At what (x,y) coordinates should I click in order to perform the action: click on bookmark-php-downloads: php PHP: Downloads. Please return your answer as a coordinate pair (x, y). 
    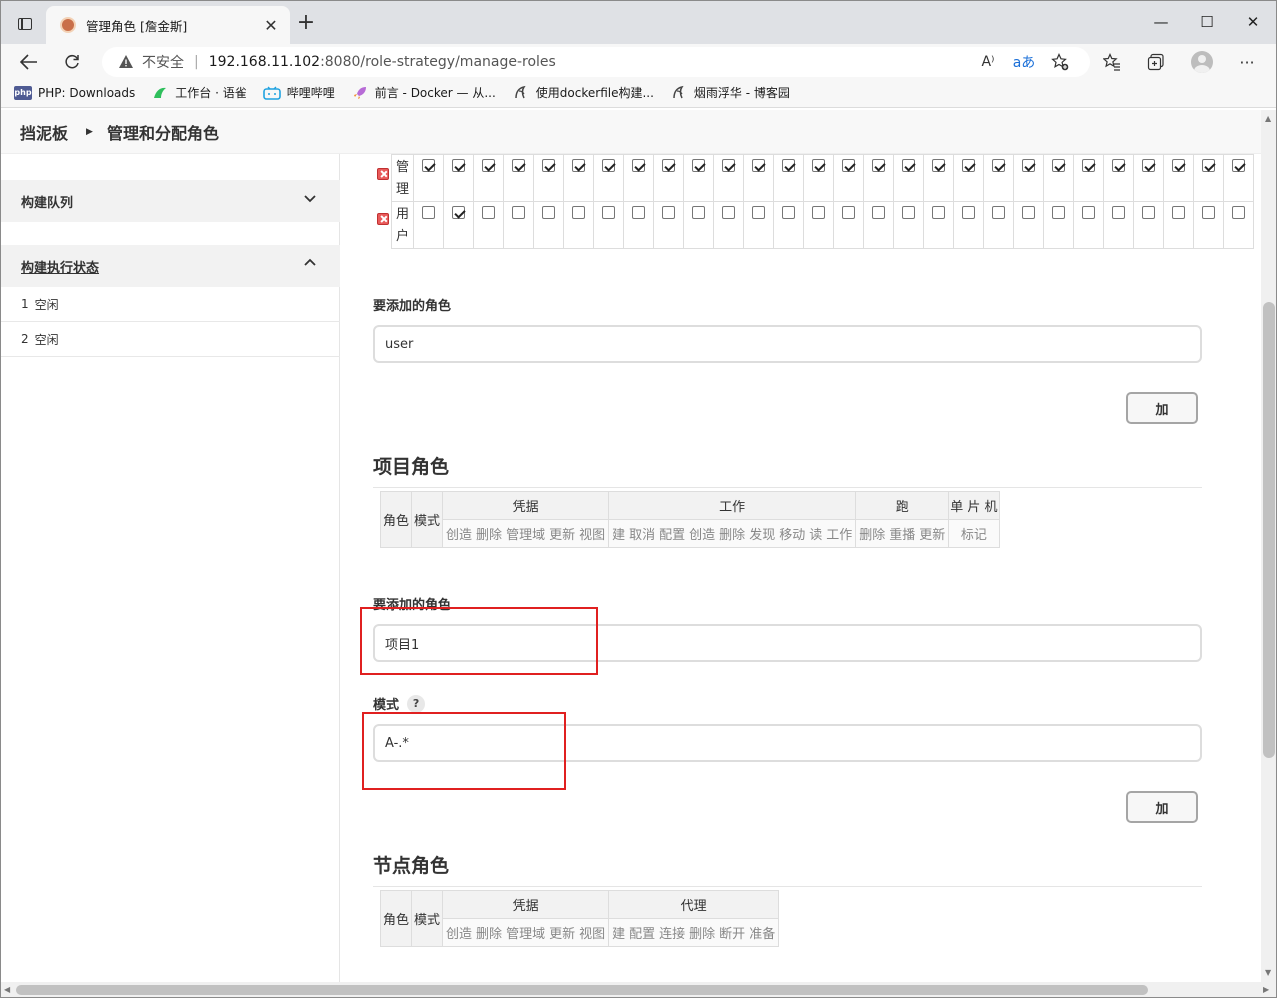
    Looking at the image, I should click on (74, 92).